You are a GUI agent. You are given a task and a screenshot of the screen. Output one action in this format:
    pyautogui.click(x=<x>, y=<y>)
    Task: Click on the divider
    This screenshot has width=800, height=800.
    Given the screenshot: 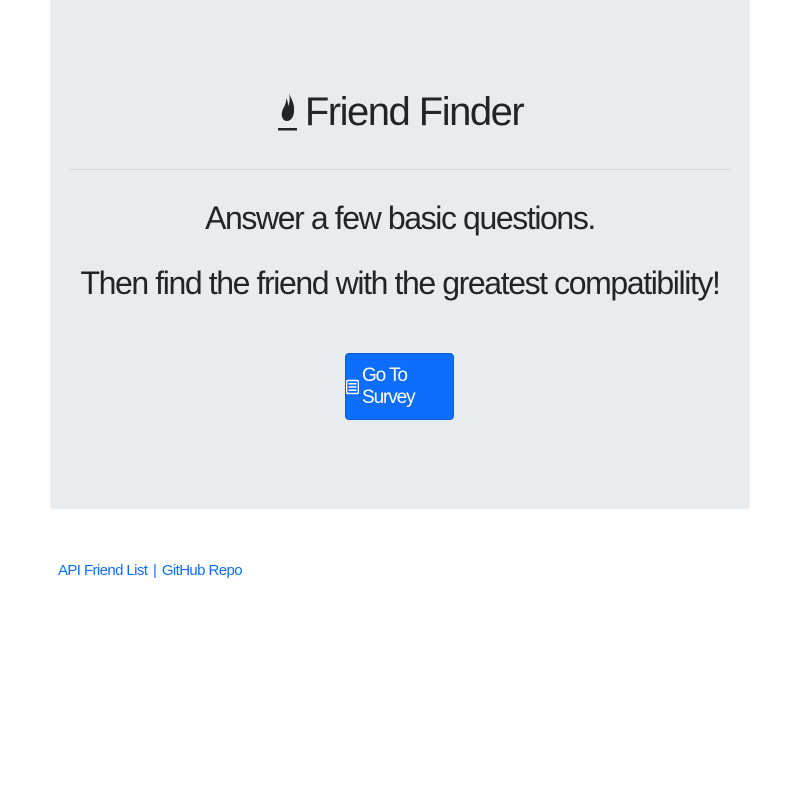 What is the action you would take?
    pyautogui.click(x=400, y=169)
    